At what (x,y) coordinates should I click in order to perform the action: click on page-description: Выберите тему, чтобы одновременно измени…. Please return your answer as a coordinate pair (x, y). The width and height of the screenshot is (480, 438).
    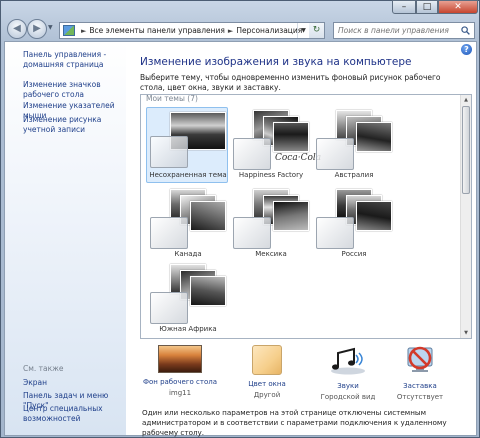
    Looking at the image, I should click on (290, 82).